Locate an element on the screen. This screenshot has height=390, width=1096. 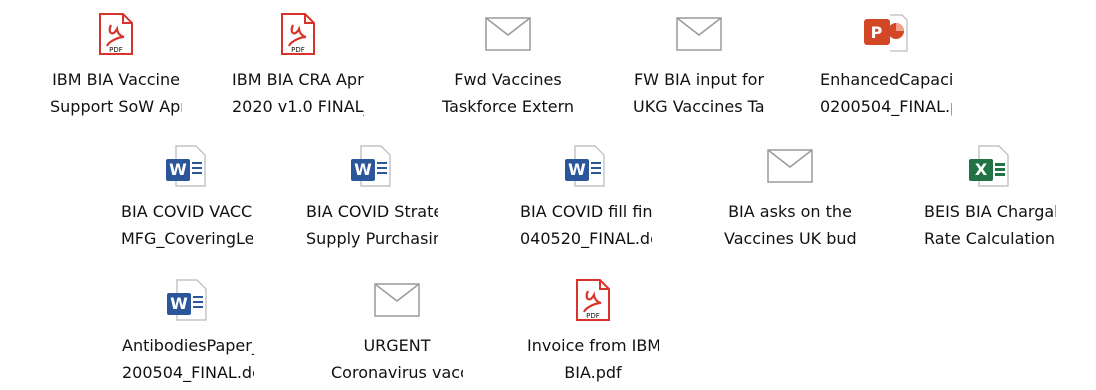
file-label: FW BIA input for UKG Vaccines Task F is located at coordinates (699, 93).